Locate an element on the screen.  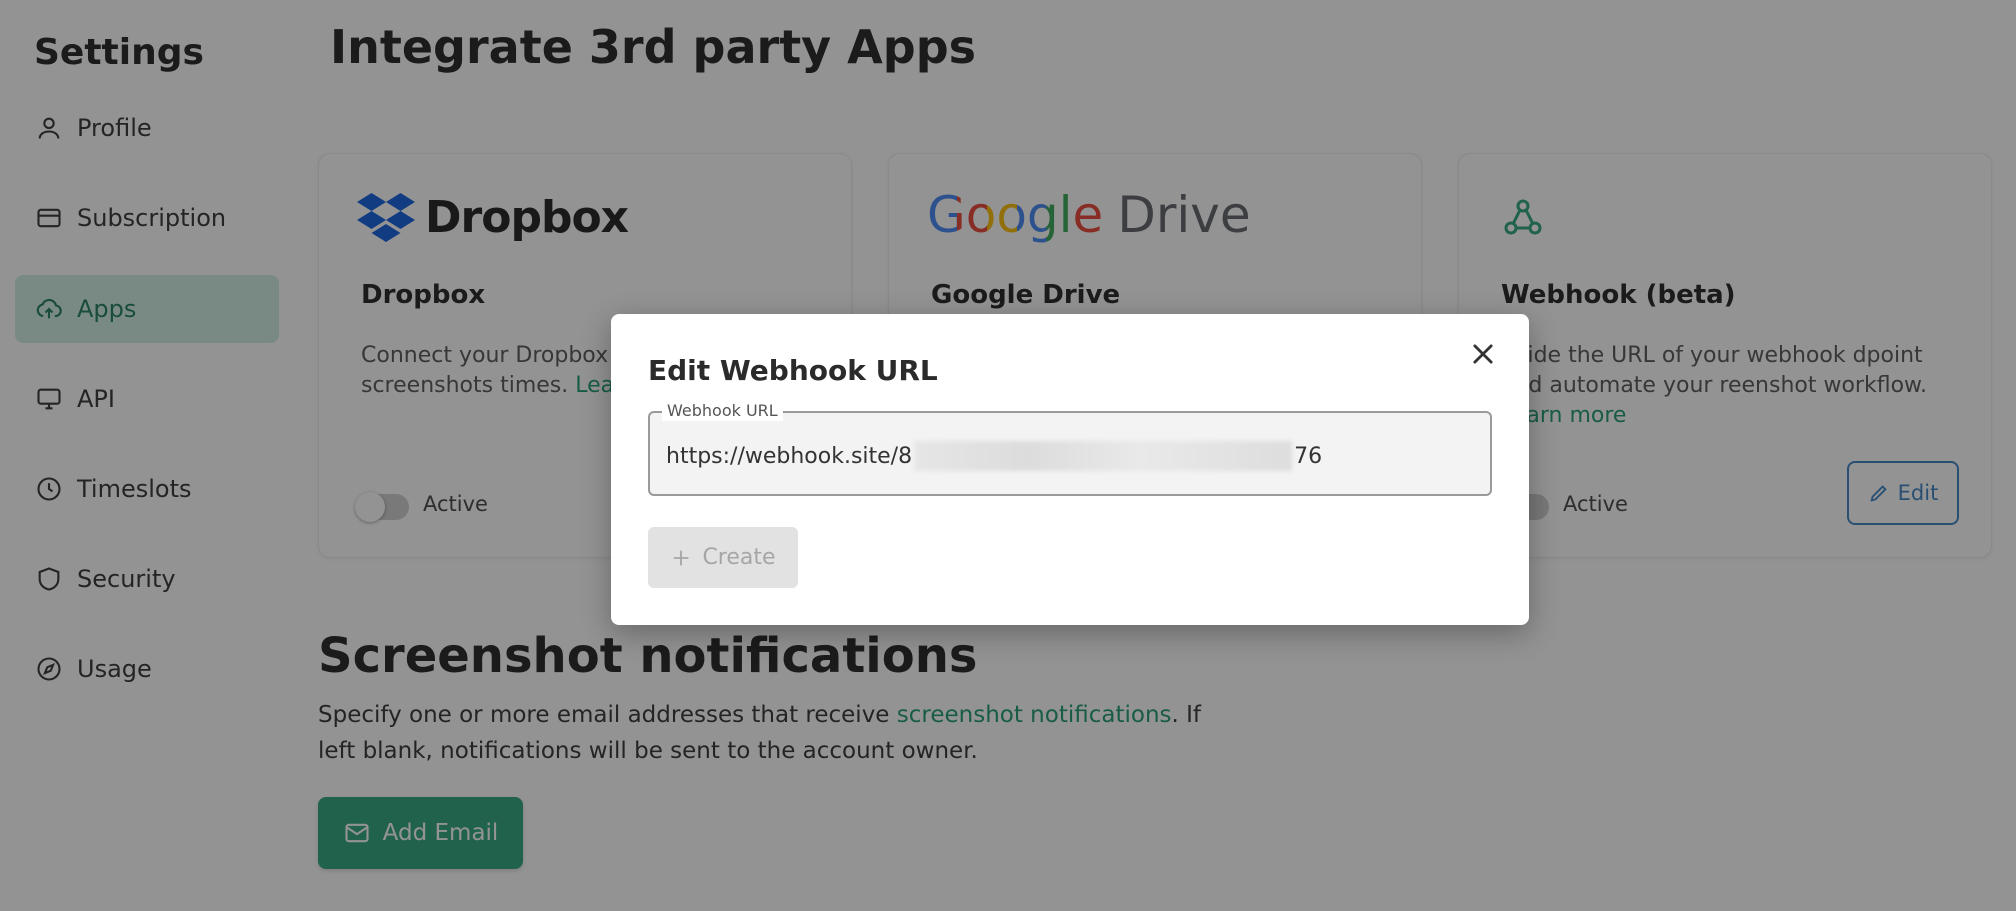
plus-icon is located at coordinates (681, 557).